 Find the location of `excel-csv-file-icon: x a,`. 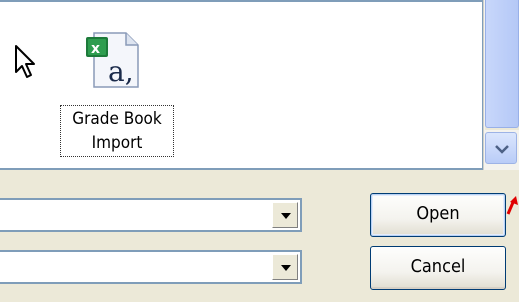

excel-csv-file-icon: x a, is located at coordinates (112, 60).